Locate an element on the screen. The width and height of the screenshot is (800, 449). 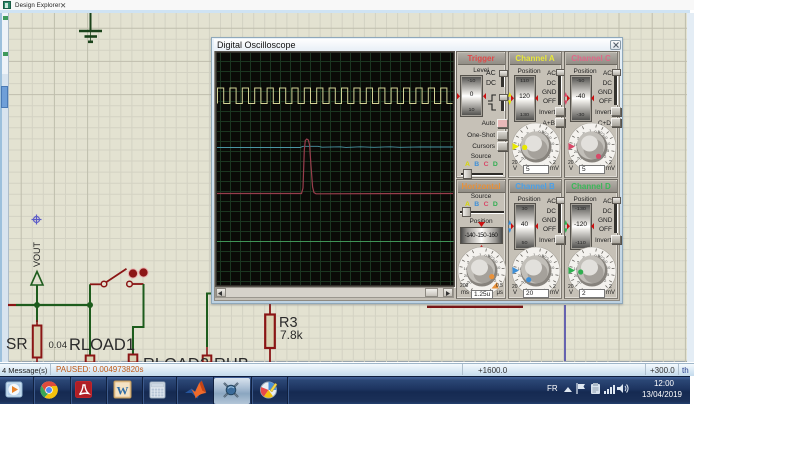
svg-text: W is located at coordinates (123, 391).